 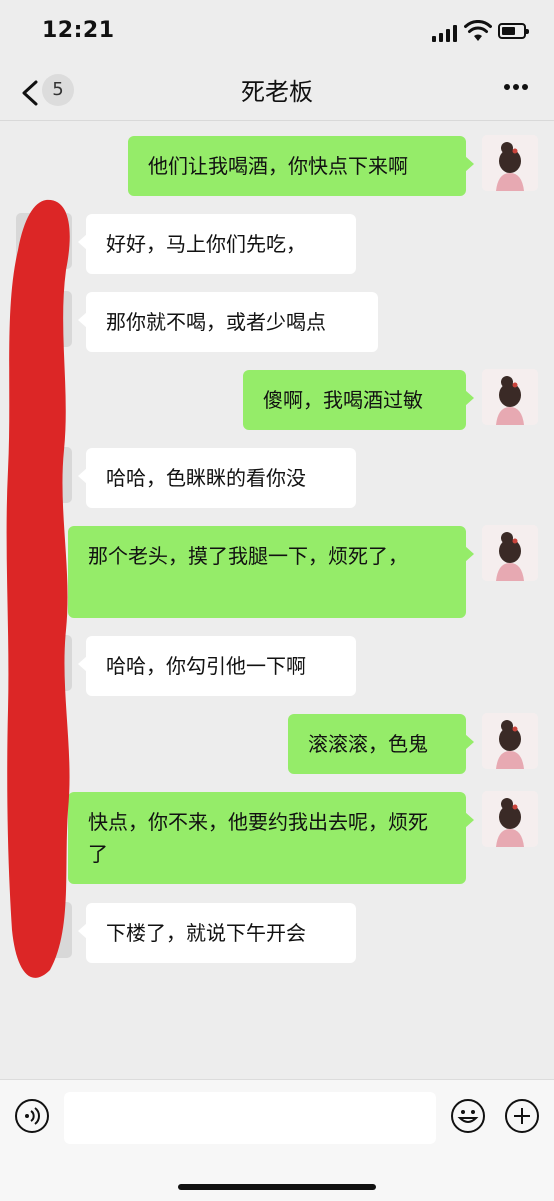 What do you see at coordinates (217, 933) in the screenshot?
I see `message-bubble: 下楼了，就说下午开会` at bounding box center [217, 933].